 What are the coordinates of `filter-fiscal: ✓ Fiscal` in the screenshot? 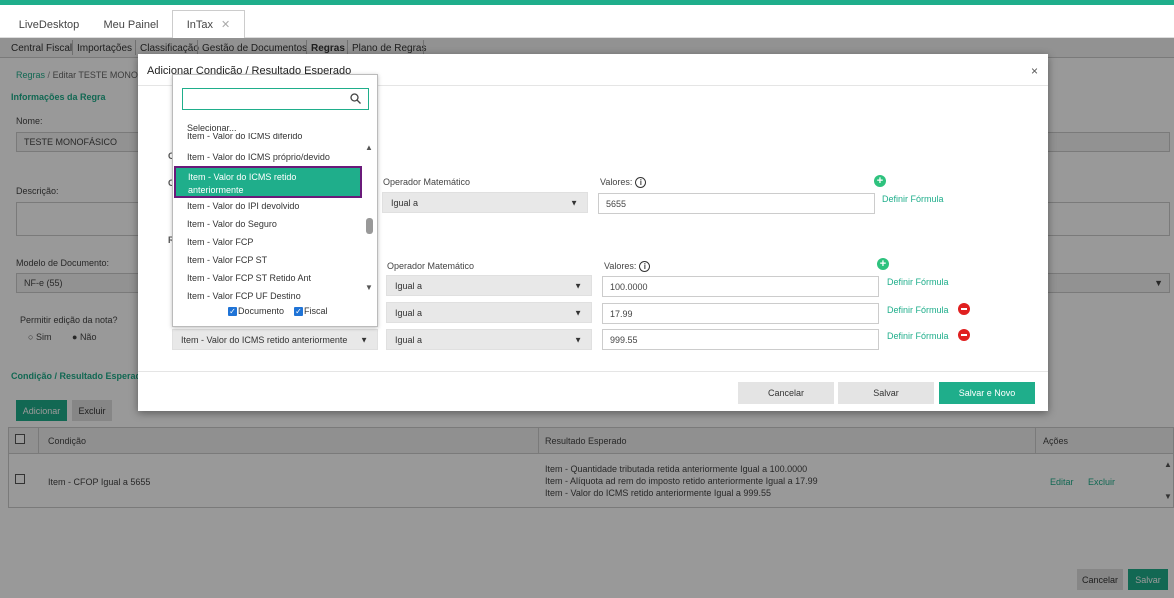 It's located at (311, 311).